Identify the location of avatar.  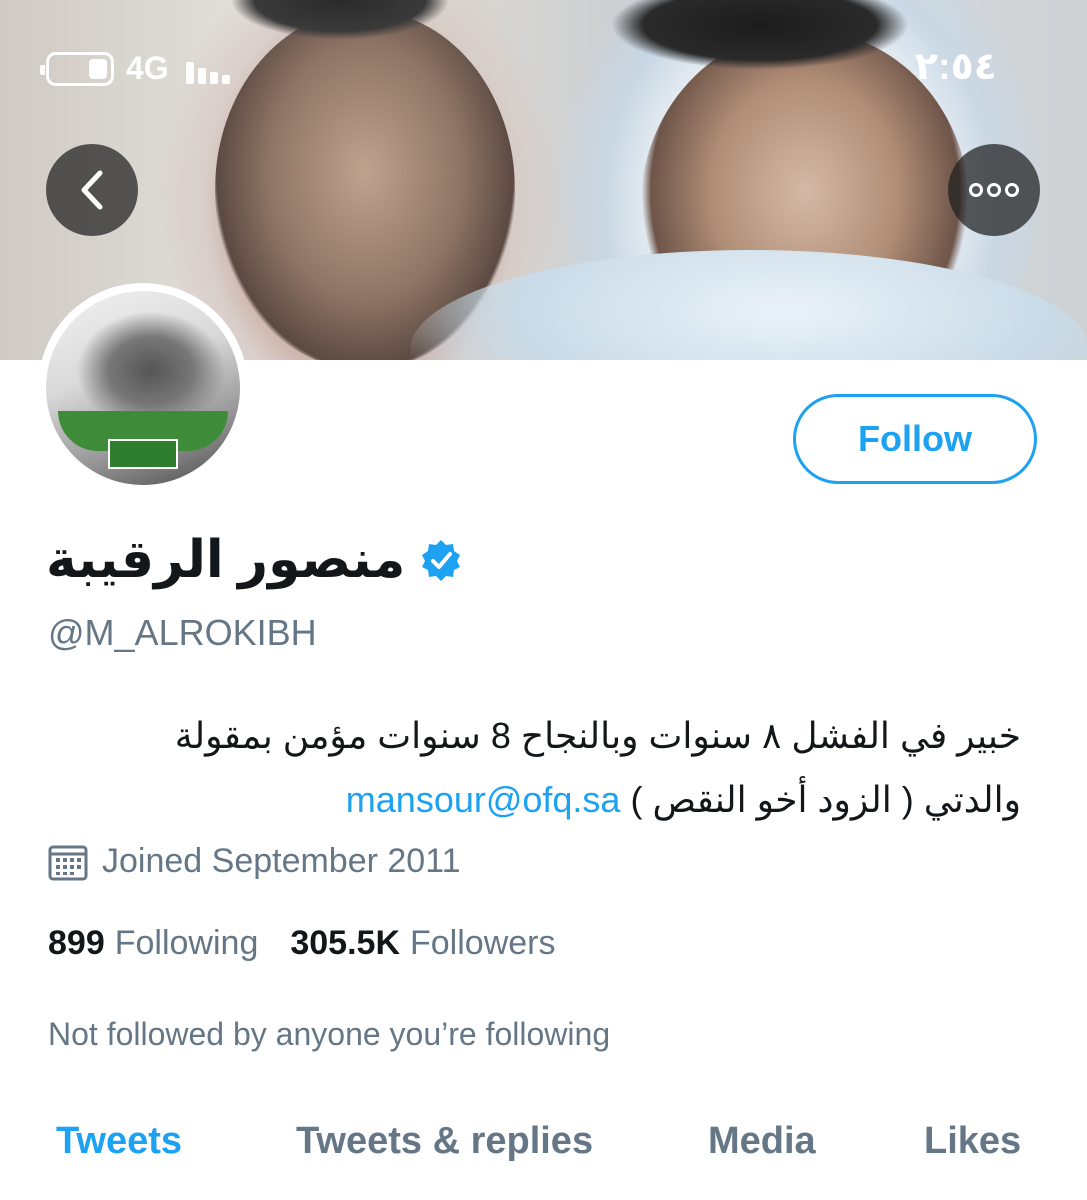
(143, 388).